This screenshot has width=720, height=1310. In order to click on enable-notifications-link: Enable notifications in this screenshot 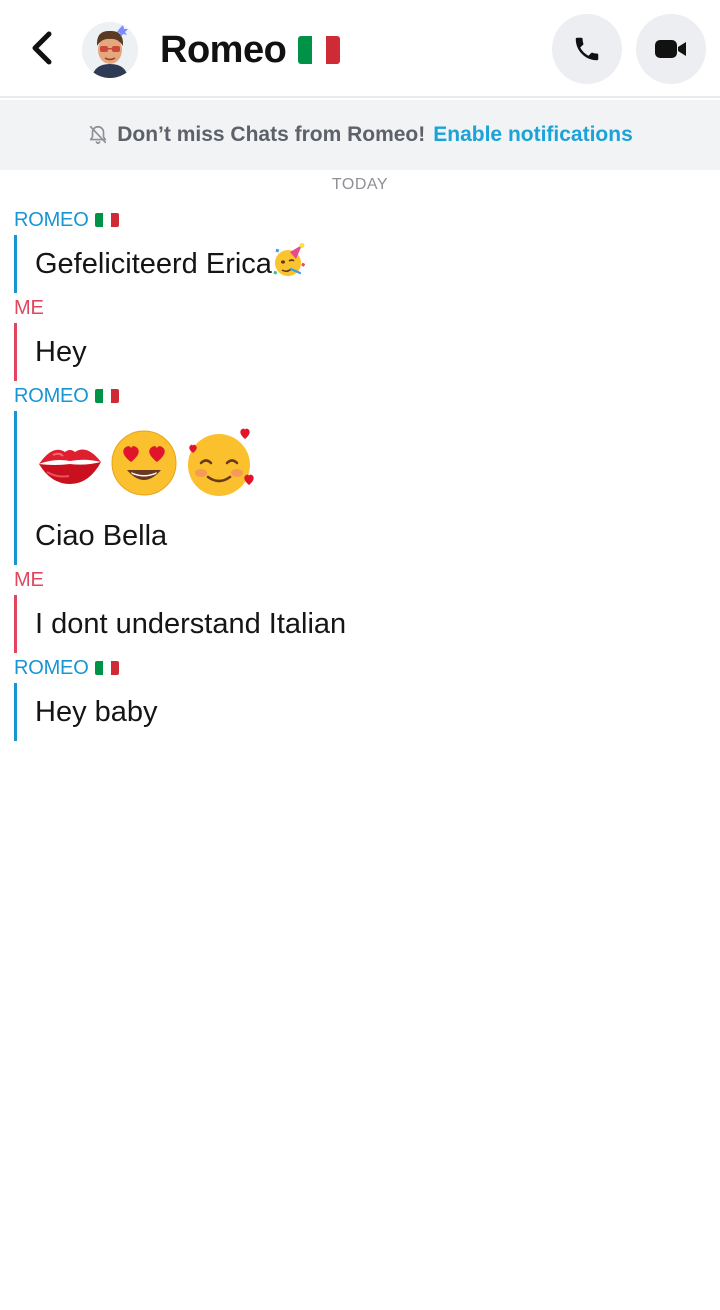, I will do `click(533, 135)`.